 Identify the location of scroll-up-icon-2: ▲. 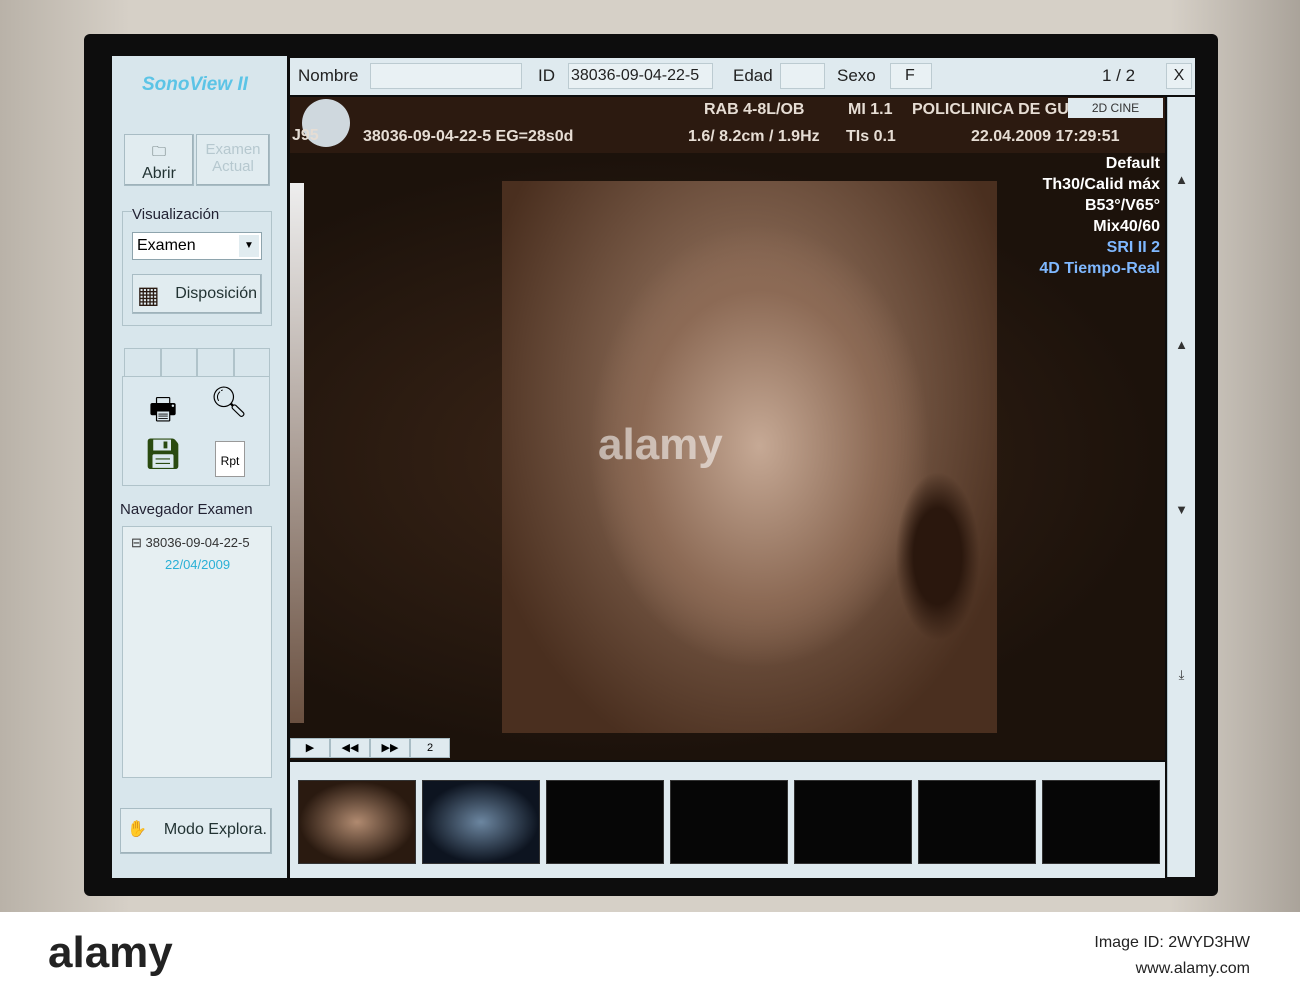
(1181, 344).